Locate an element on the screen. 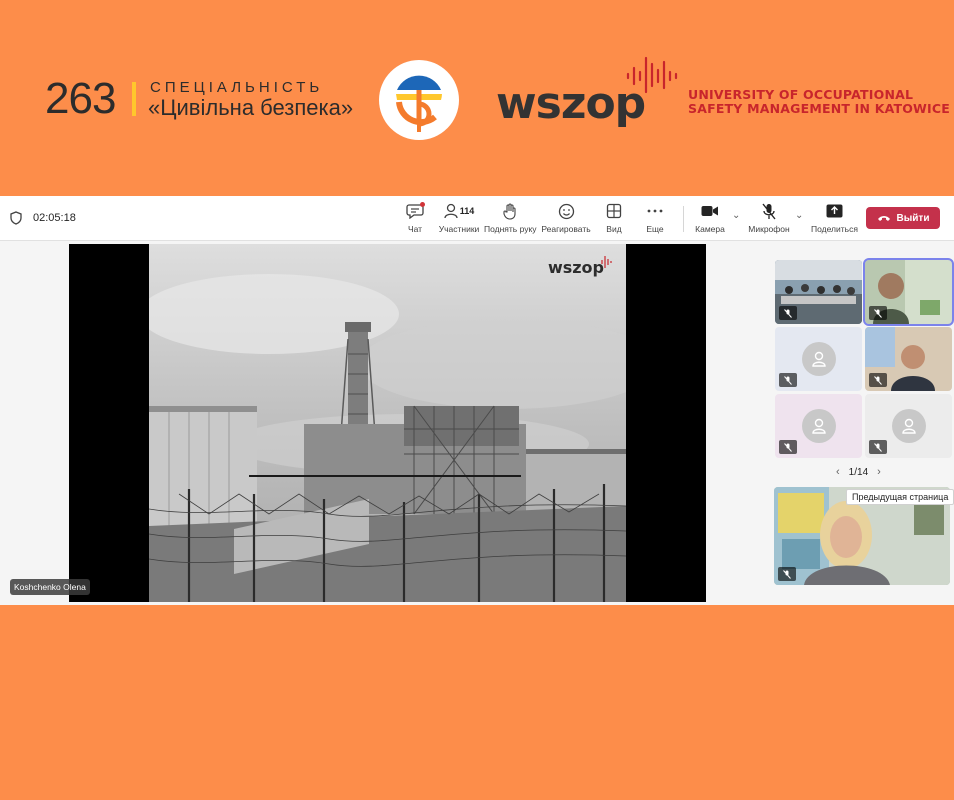 This screenshot has width=954, height=800. chat-notification-dot is located at coordinates (422, 204).